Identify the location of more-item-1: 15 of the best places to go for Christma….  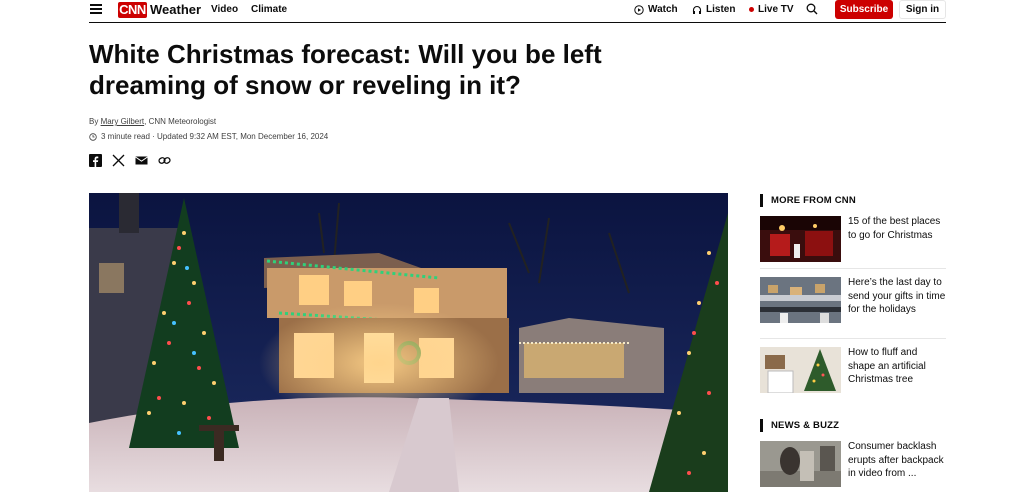
(853, 239).